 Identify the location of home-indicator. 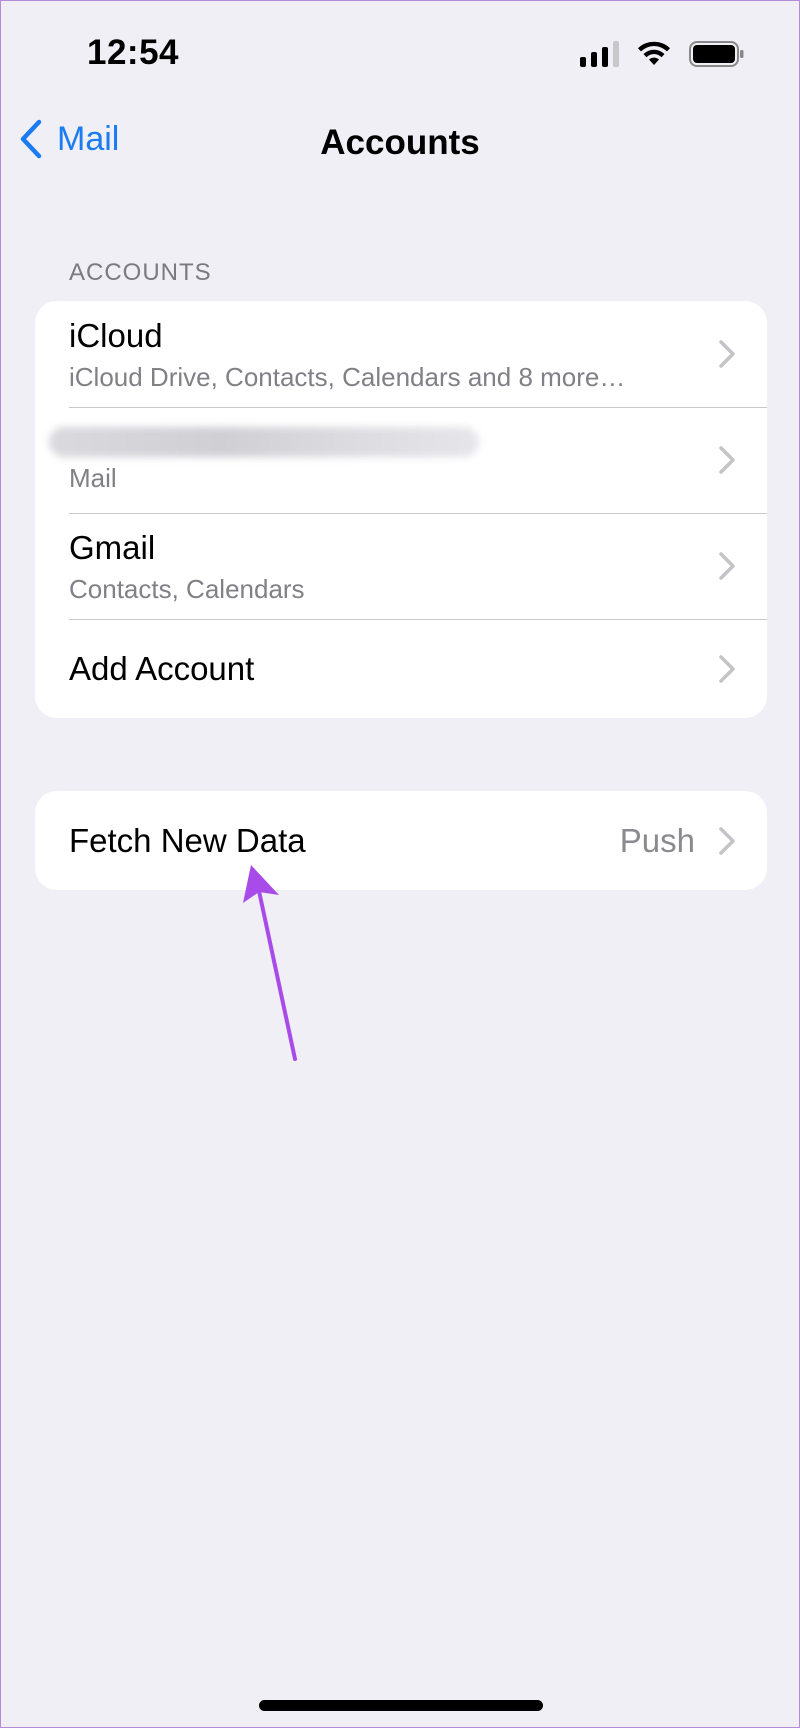
(401, 1705).